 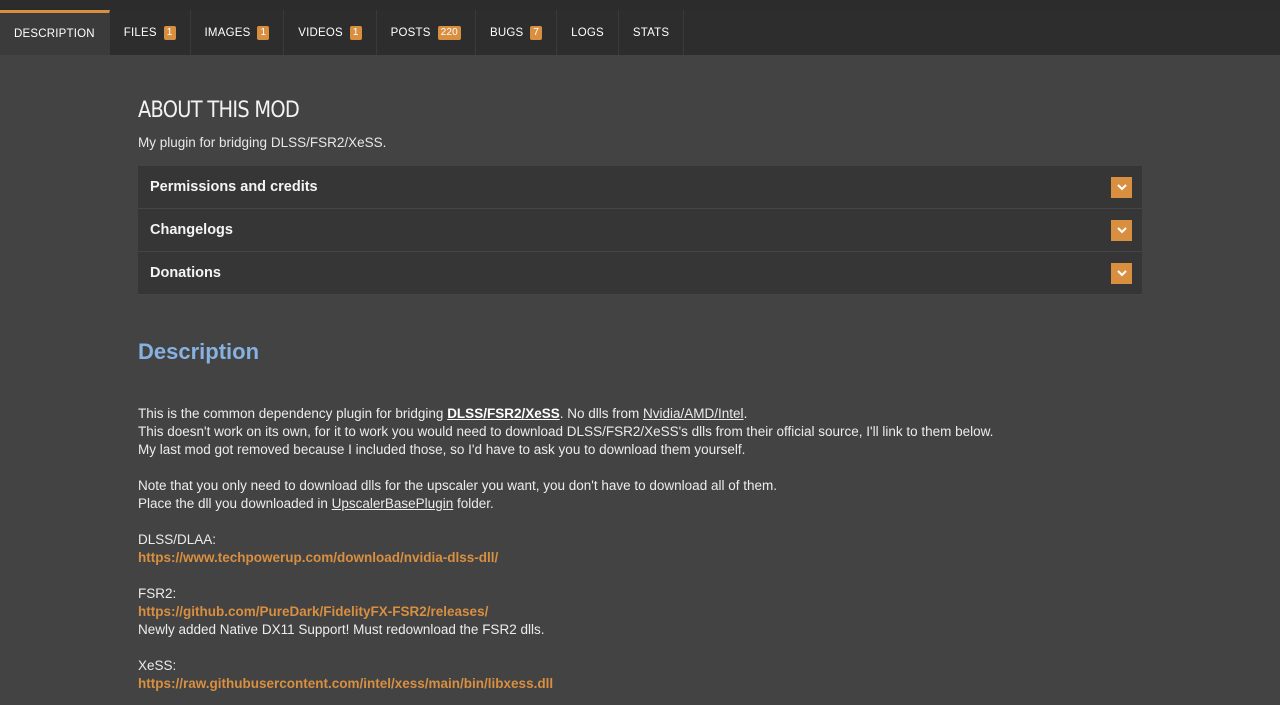 I want to click on accordion-label: Donations, so click(x=185, y=273).